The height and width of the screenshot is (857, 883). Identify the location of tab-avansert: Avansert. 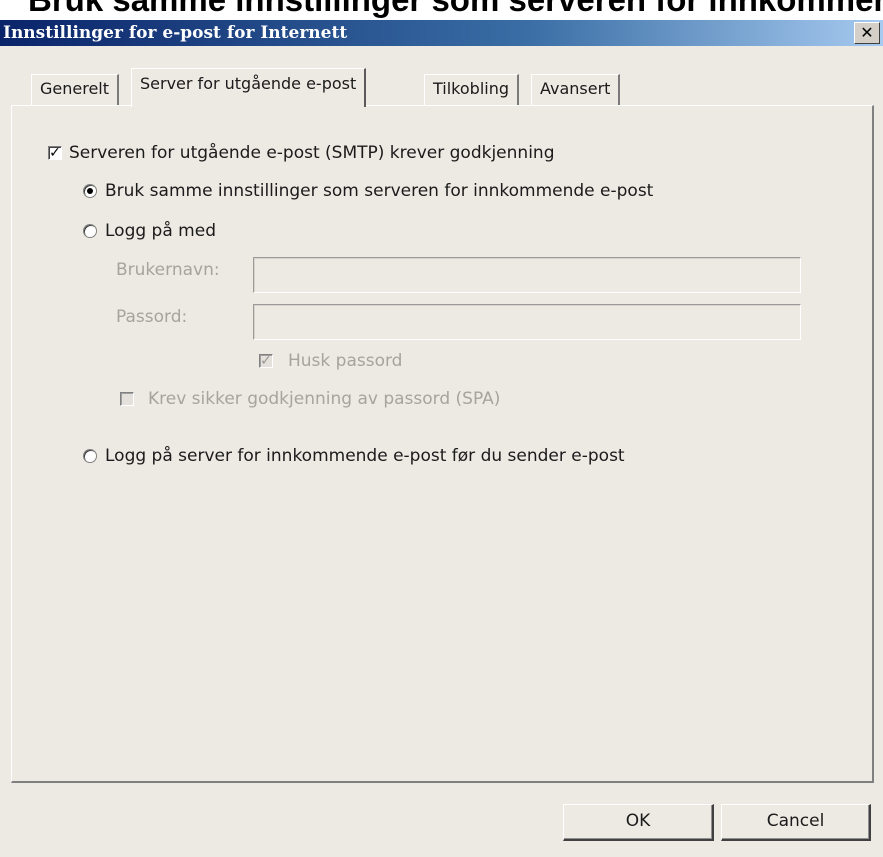
(576, 89).